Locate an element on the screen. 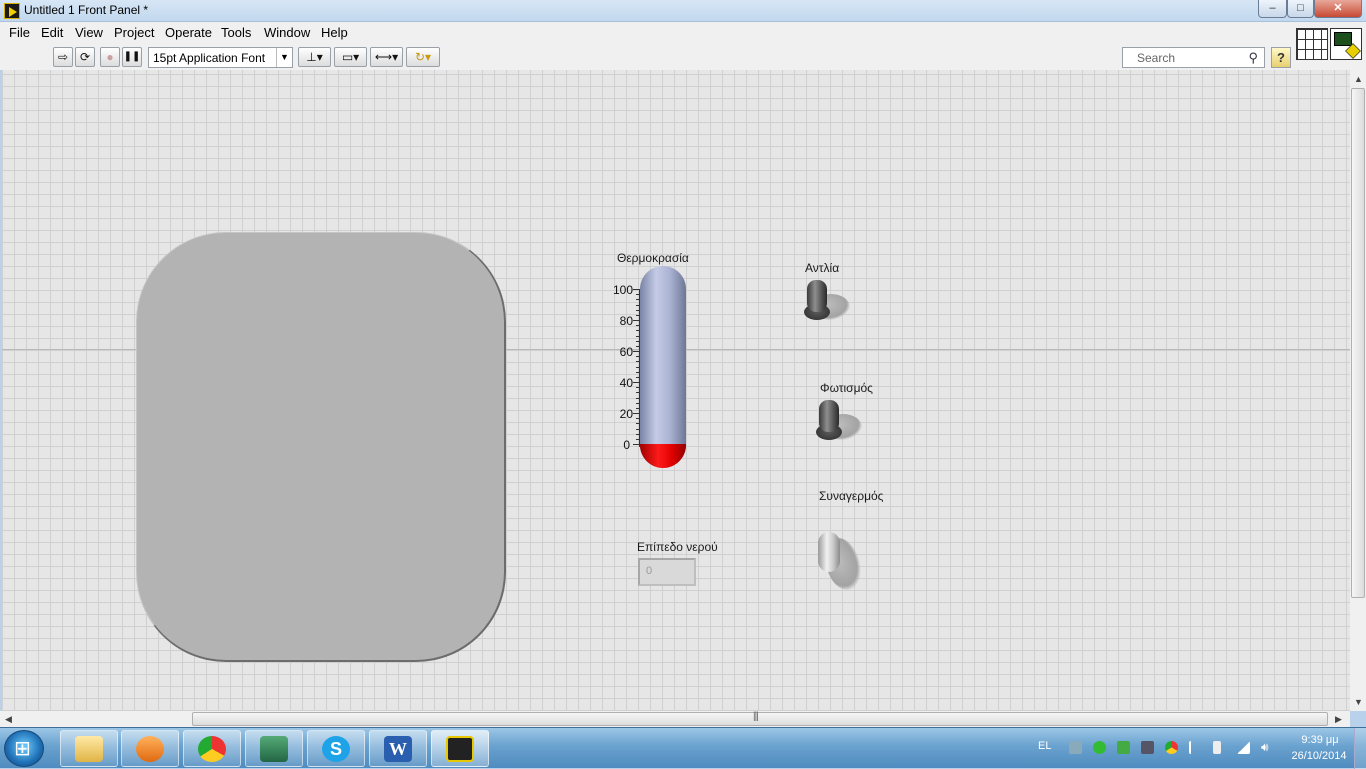 This screenshot has height=769, width=1366. search-box: ⚲ is located at coordinates (1193, 57).